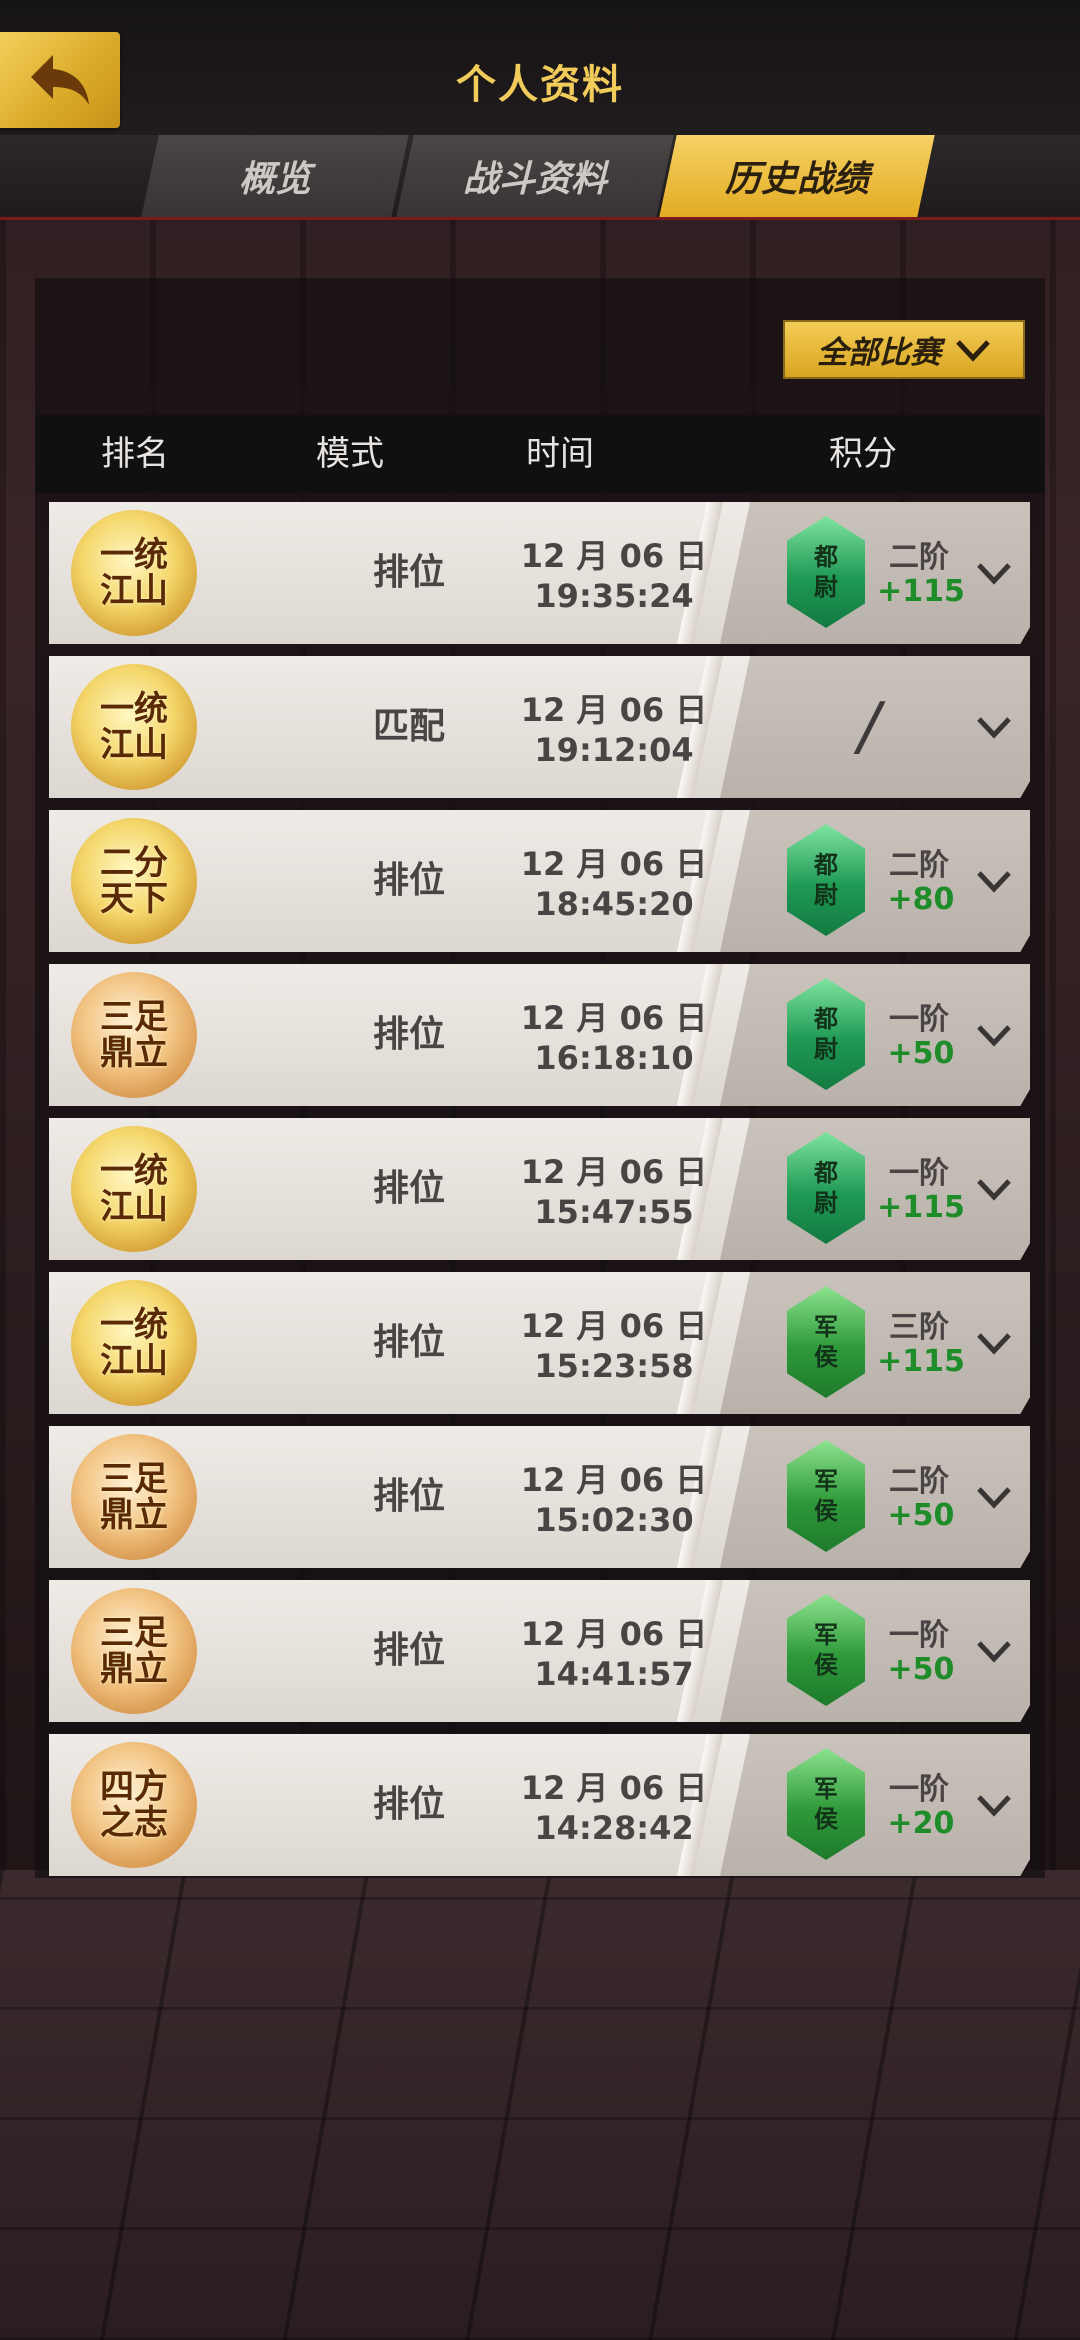  Describe the element at coordinates (614, 1058) in the screenshot. I see `match-clock: 16:18:10` at that location.